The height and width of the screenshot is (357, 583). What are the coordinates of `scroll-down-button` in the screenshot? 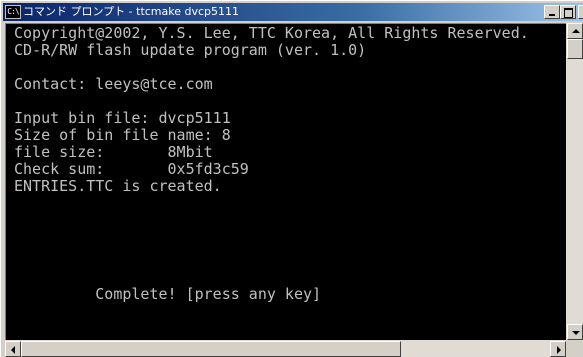 It's located at (575, 332).